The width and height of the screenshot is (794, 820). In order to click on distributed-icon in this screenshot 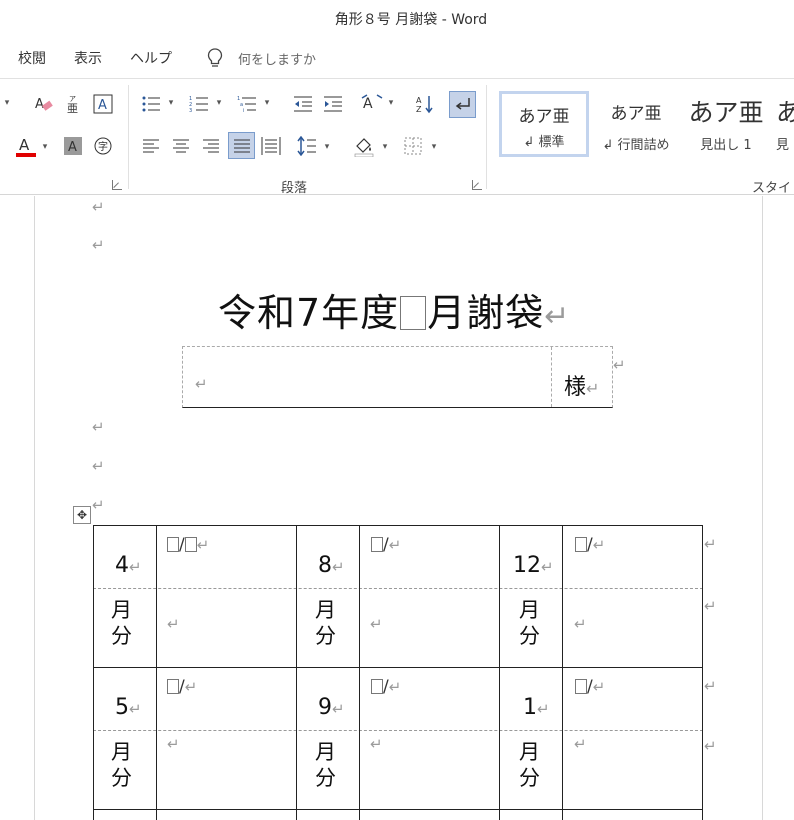, I will do `click(271, 146)`.